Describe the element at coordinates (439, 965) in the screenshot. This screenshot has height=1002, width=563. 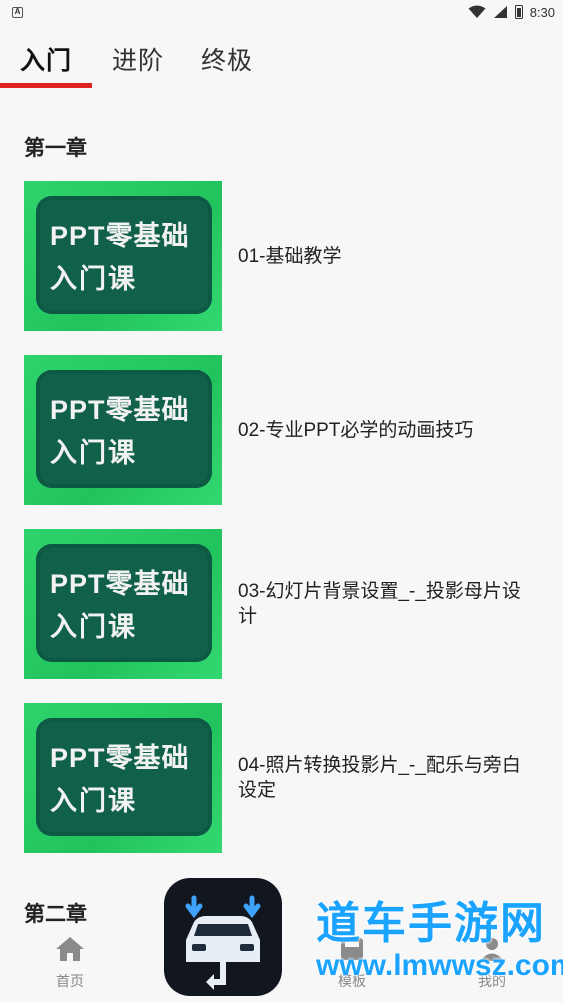
I see `watermark-url: www.lmwwsz.com` at that location.